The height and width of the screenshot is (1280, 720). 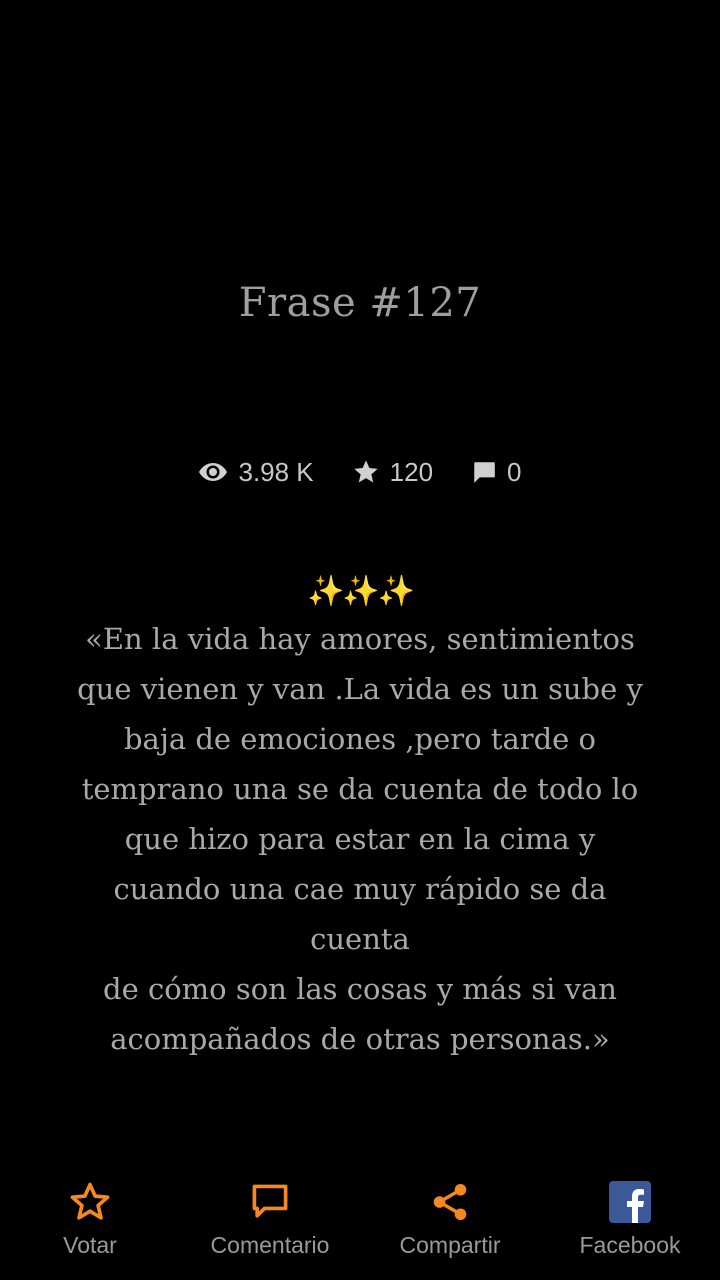 I want to click on facebook-icon, so click(x=630, y=1202).